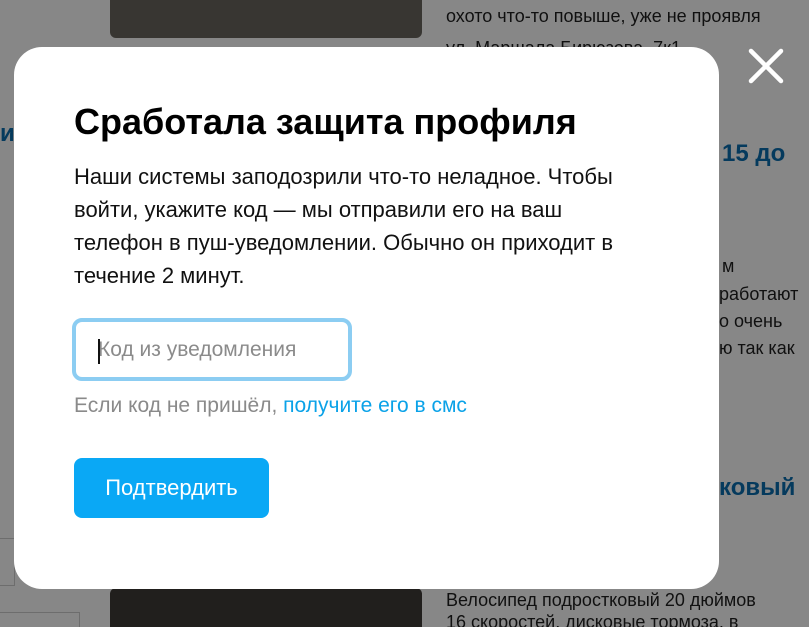 The height and width of the screenshot is (627, 809). I want to click on close-icon, so click(766, 66).